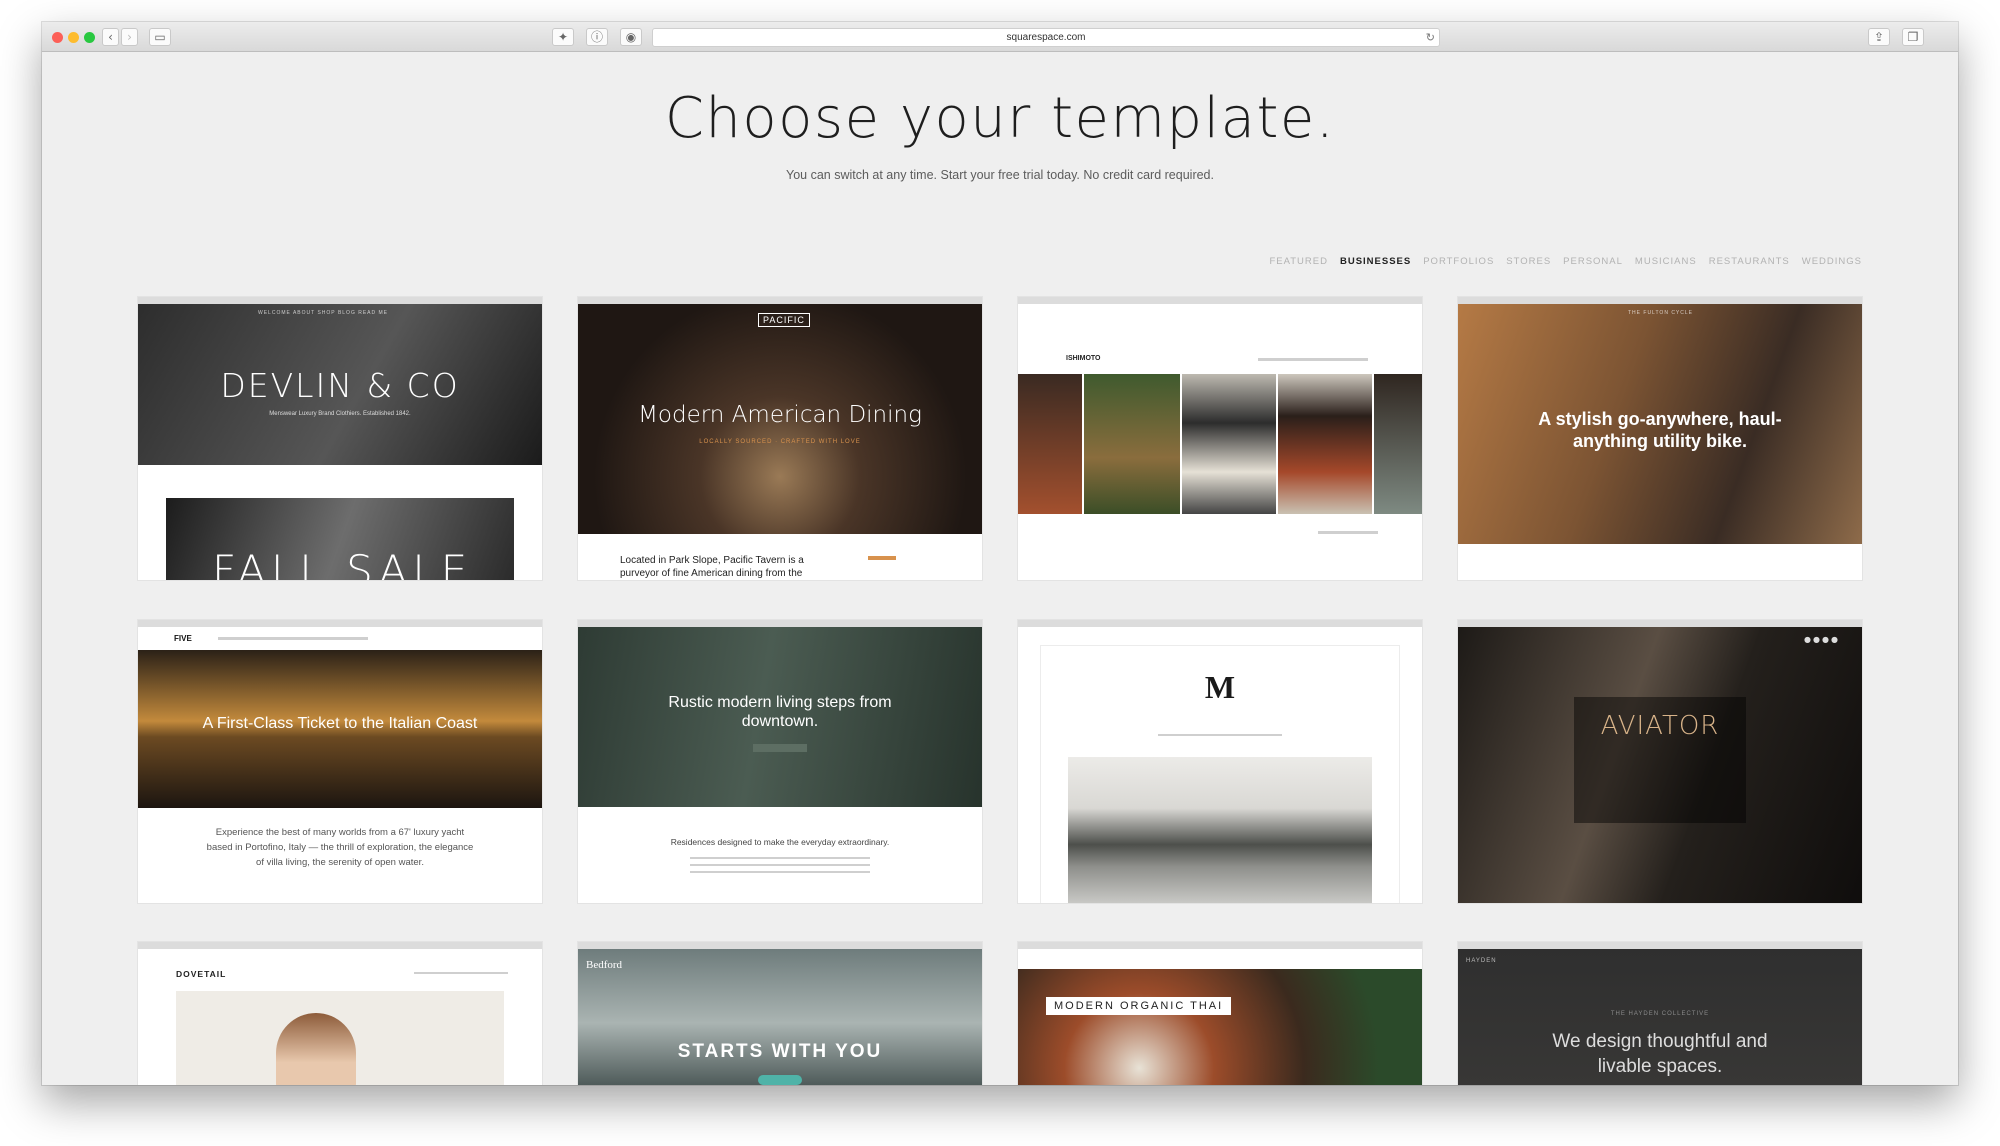 This screenshot has width=2000, height=1146. I want to click on template-title: AVIATOR, so click(1660, 726).